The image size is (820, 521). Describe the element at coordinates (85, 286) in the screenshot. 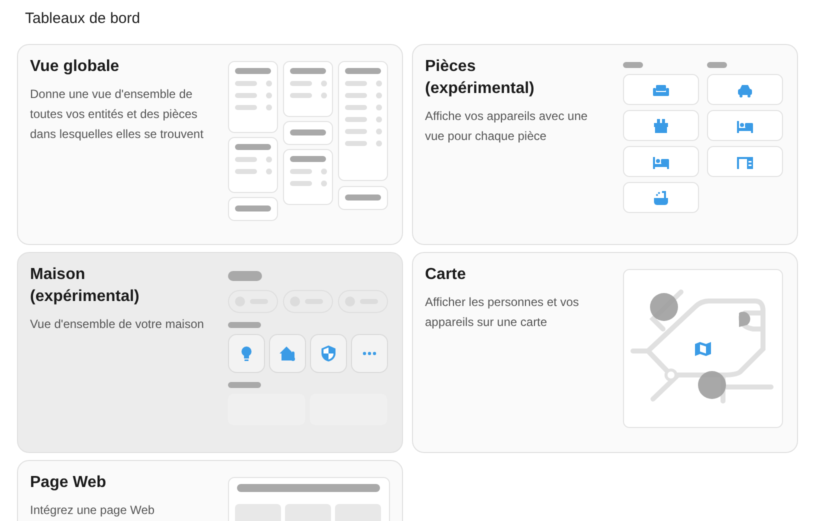

I see `card-title: Maison (expérimental)` at that location.